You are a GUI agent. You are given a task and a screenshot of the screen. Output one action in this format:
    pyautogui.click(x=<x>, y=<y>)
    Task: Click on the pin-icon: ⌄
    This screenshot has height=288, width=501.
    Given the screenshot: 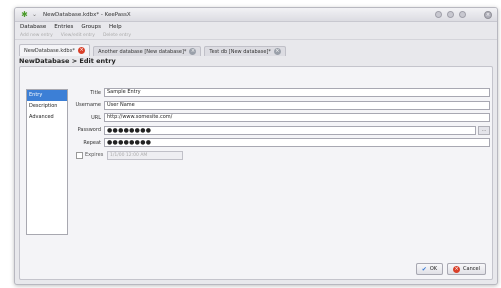 What is the action you would take?
    pyautogui.click(x=35, y=14)
    